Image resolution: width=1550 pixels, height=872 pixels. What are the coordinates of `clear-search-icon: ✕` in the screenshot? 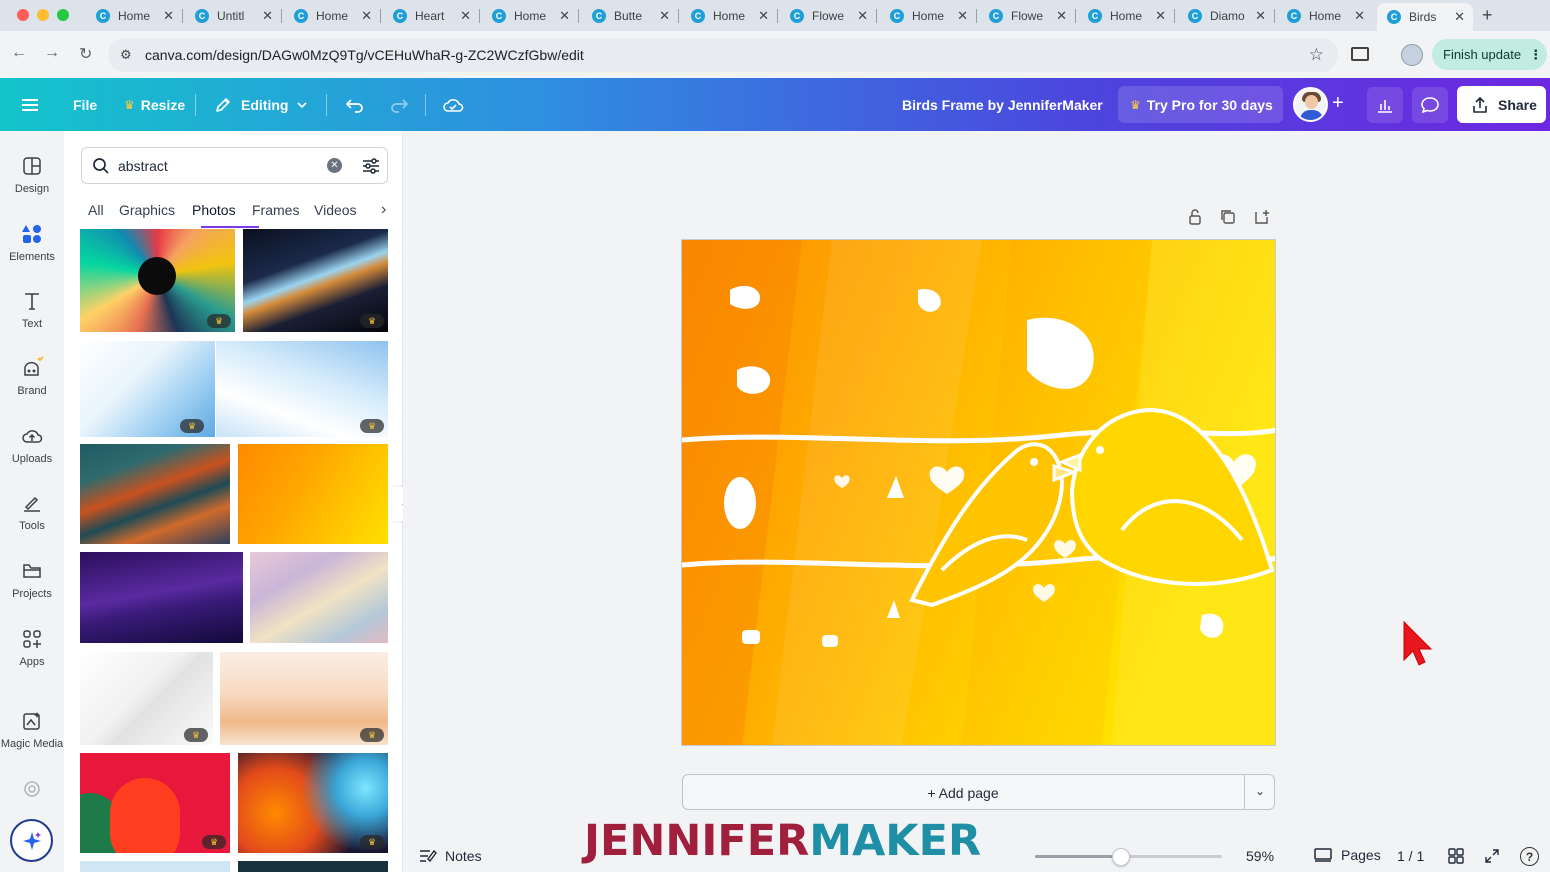 It's located at (334, 165).